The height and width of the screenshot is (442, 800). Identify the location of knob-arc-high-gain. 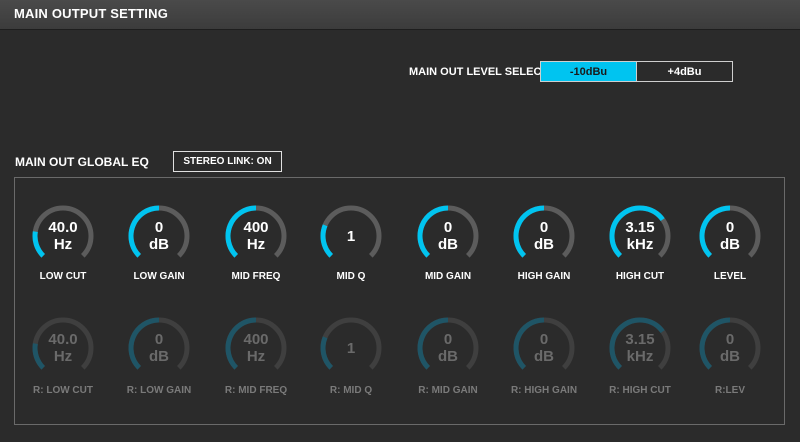
(544, 231).